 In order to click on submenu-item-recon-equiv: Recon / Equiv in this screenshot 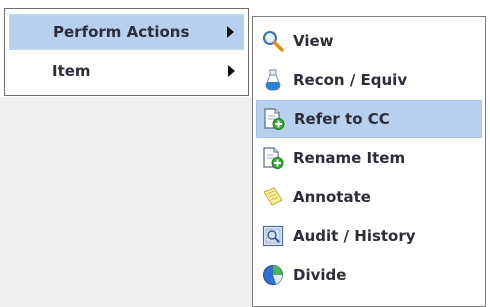, I will do `click(369, 80)`.